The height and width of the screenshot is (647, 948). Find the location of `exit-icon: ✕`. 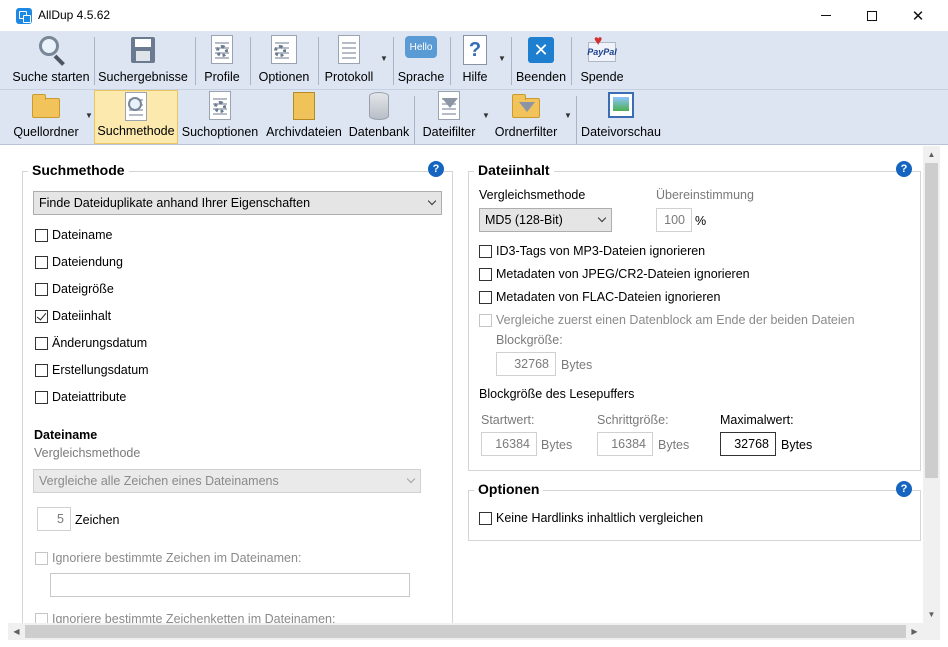

exit-icon: ✕ is located at coordinates (541, 50).